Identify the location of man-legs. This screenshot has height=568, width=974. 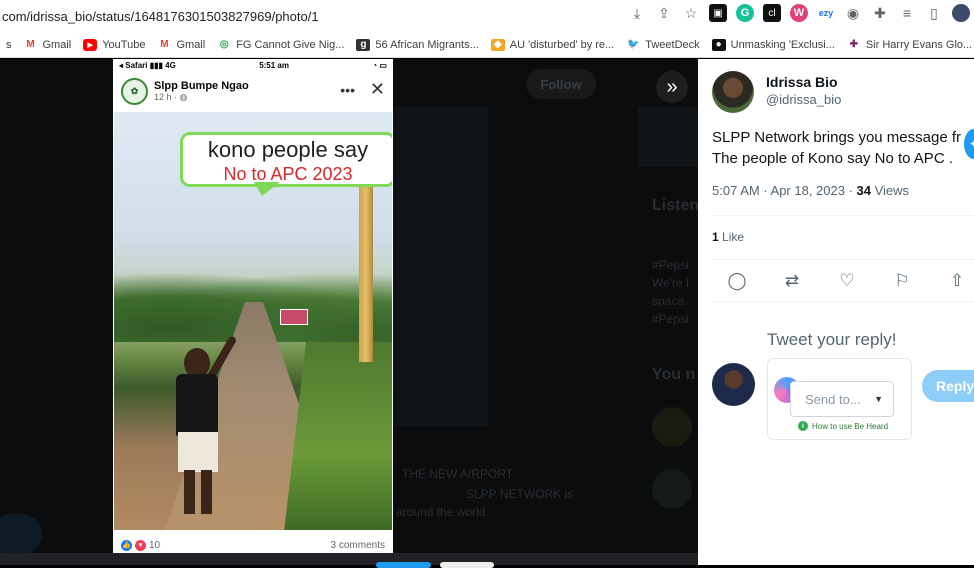
(198, 492).